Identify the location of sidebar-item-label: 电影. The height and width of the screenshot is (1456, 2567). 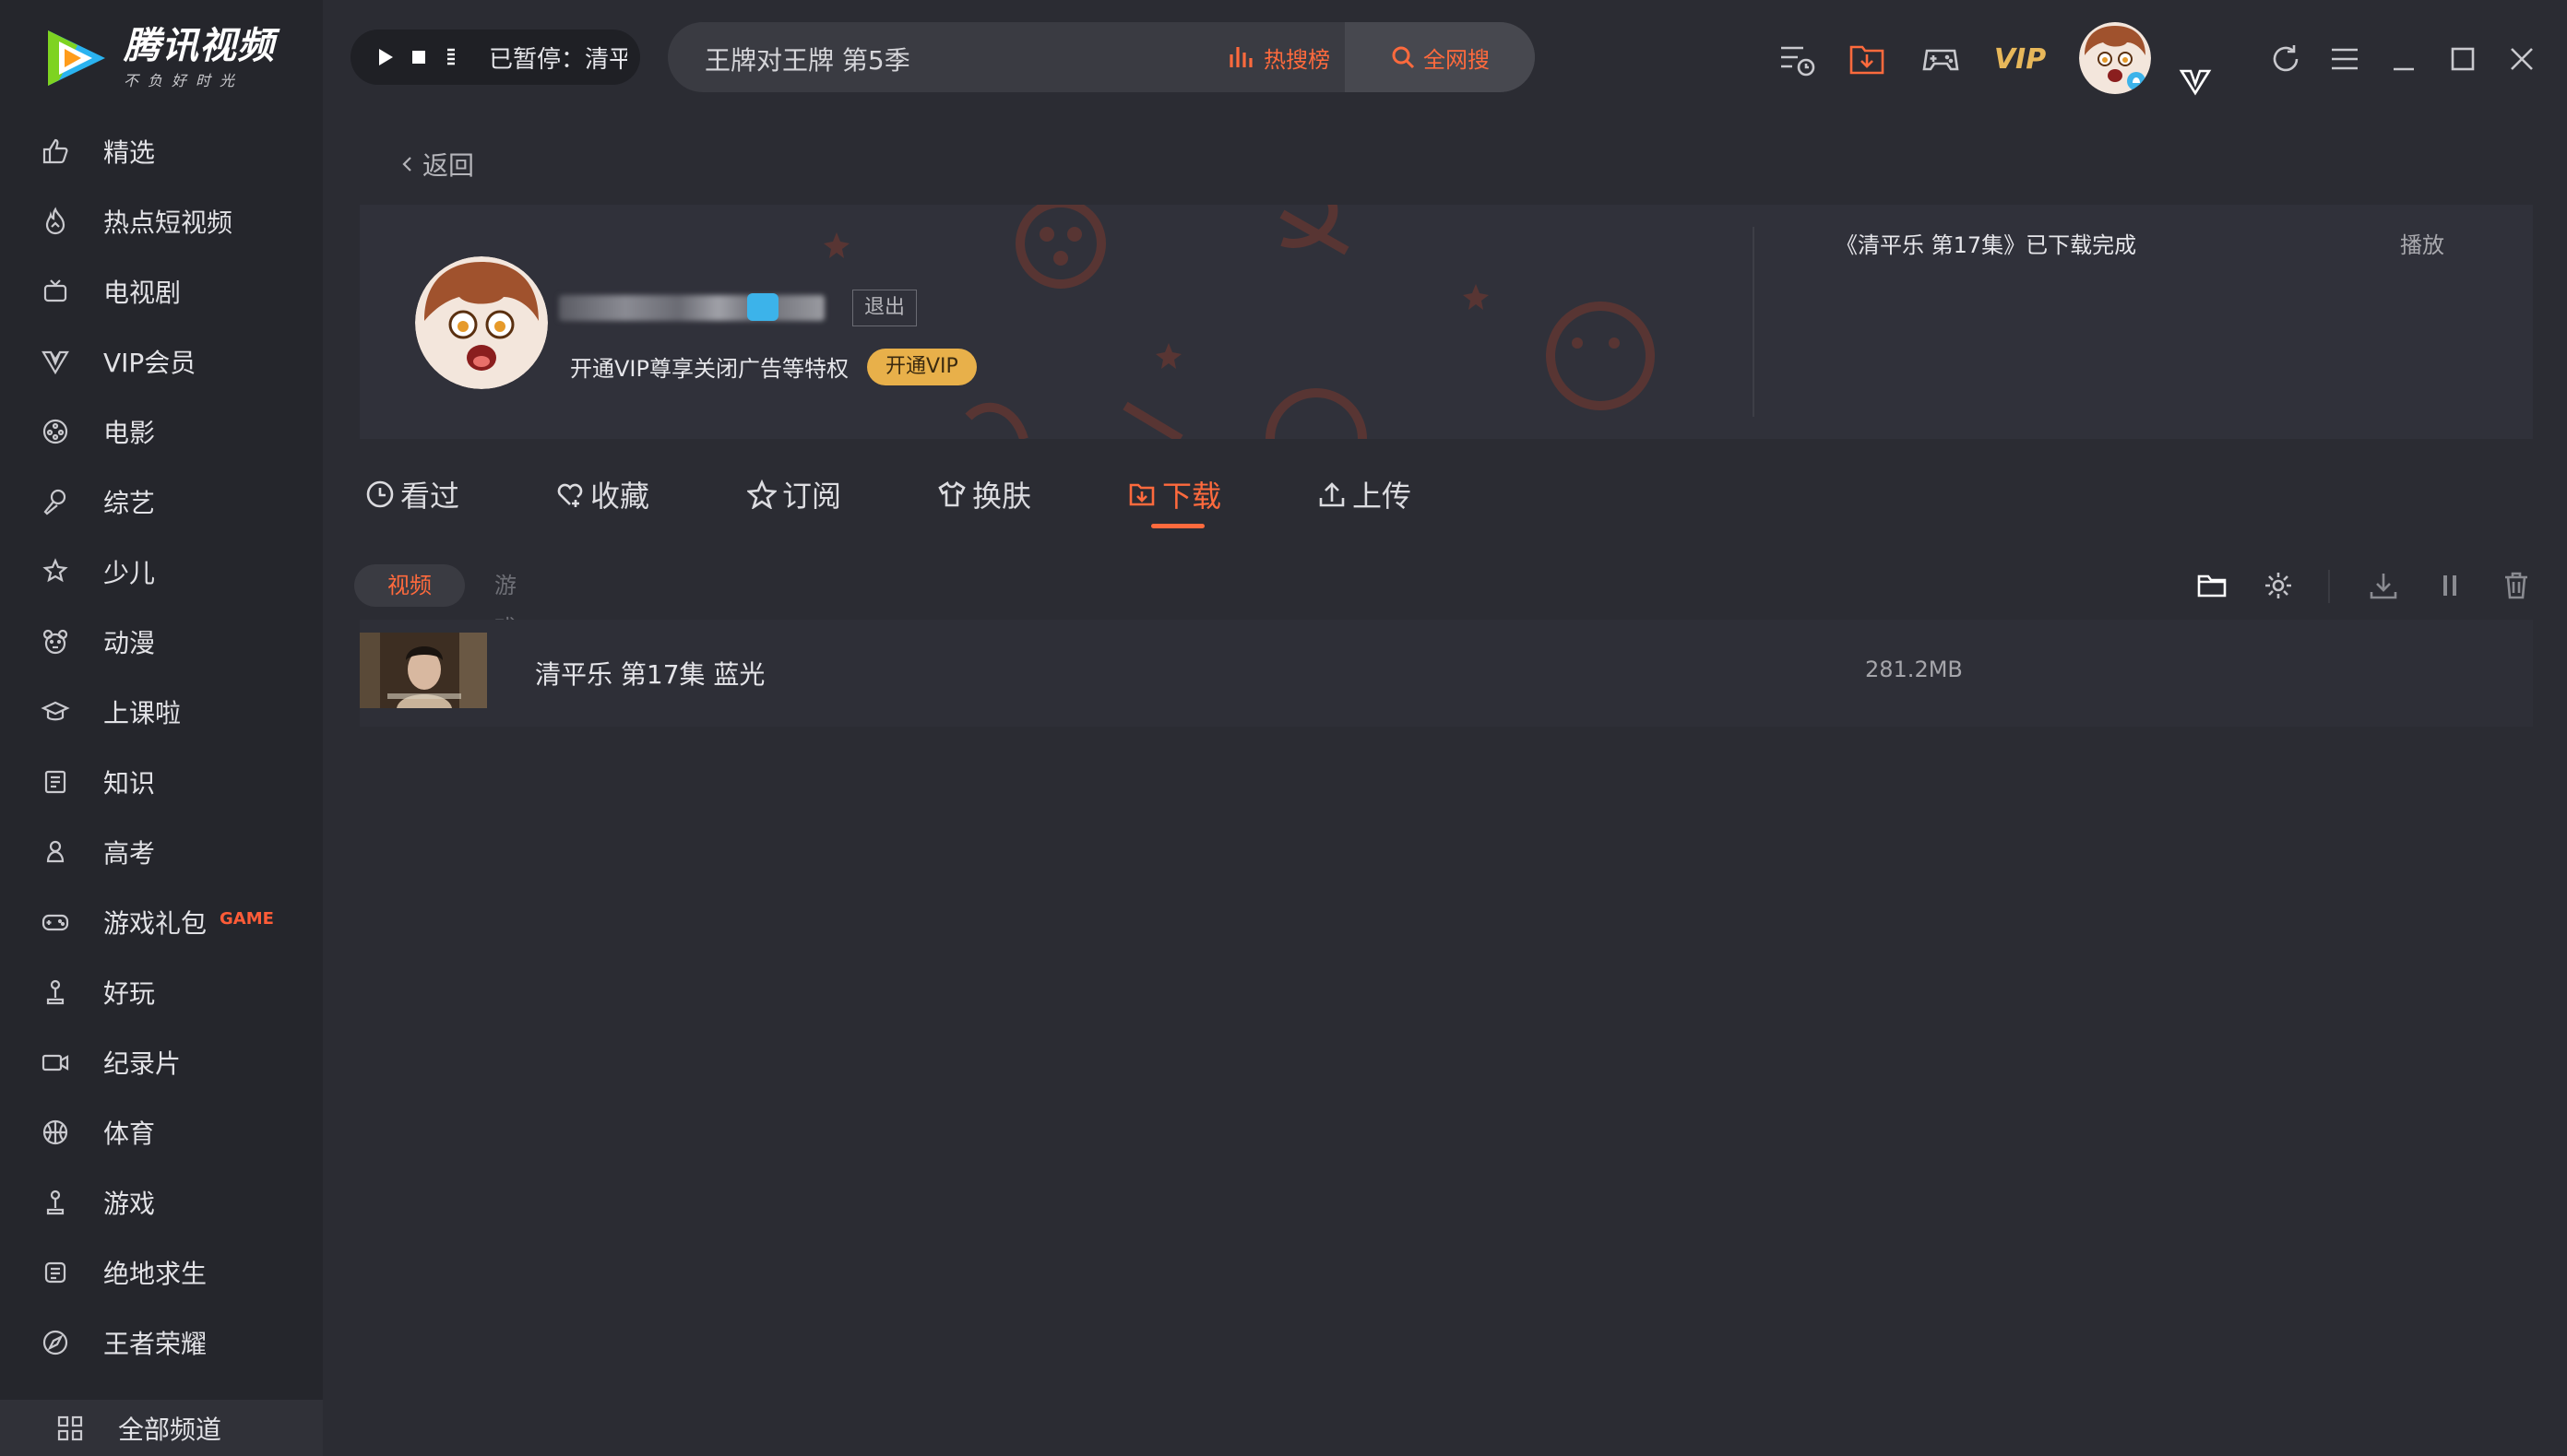
(129, 433).